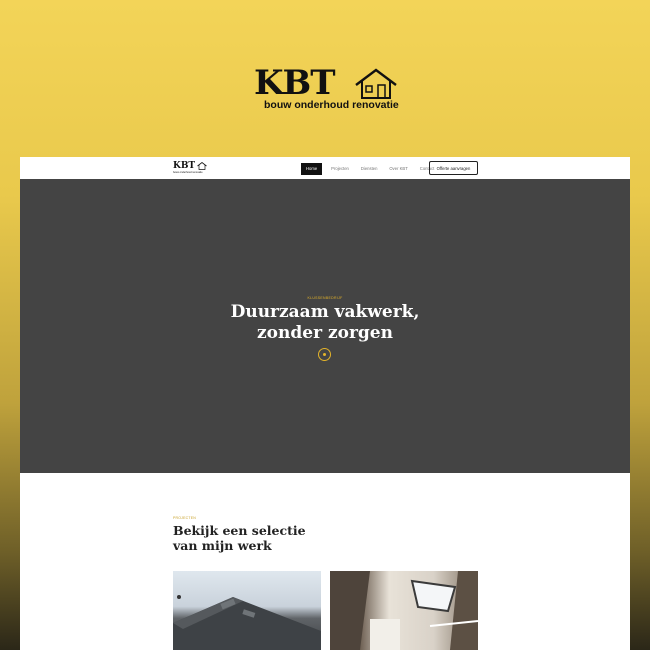 This screenshot has width=650, height=650. I want to click on nav-links: Home Projecten Diensten Over KBT Contact, so click(369, 168).